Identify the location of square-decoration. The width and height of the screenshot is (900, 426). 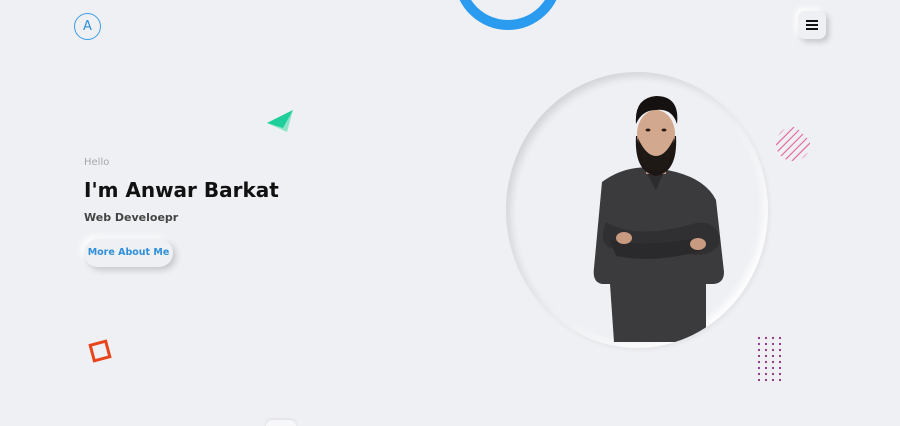
(100, 351).